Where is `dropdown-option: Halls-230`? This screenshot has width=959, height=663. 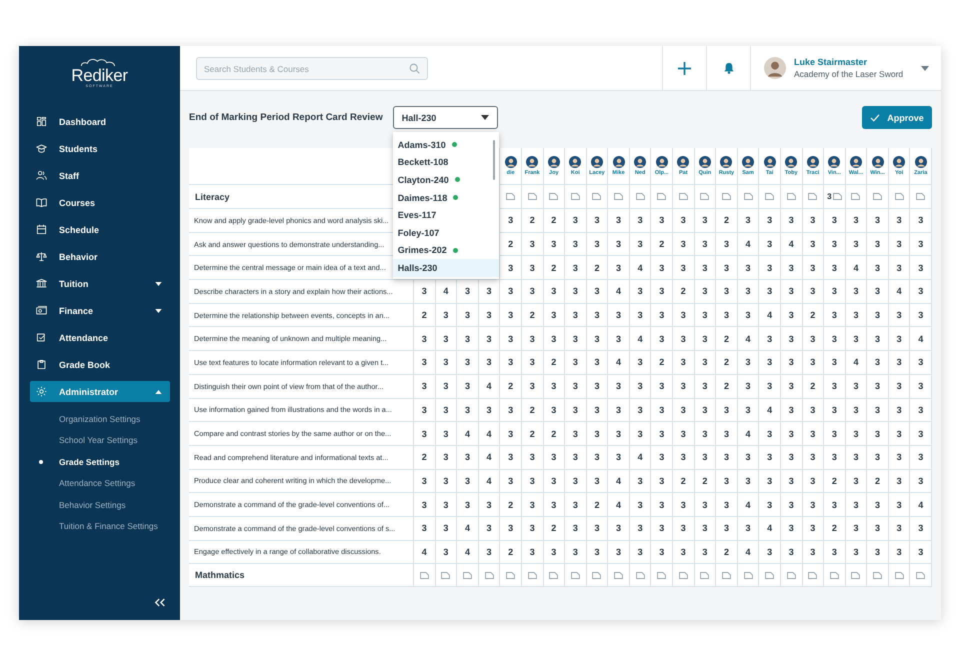 dropdown-option: Halls-230 is located at coordinates (445, 268).